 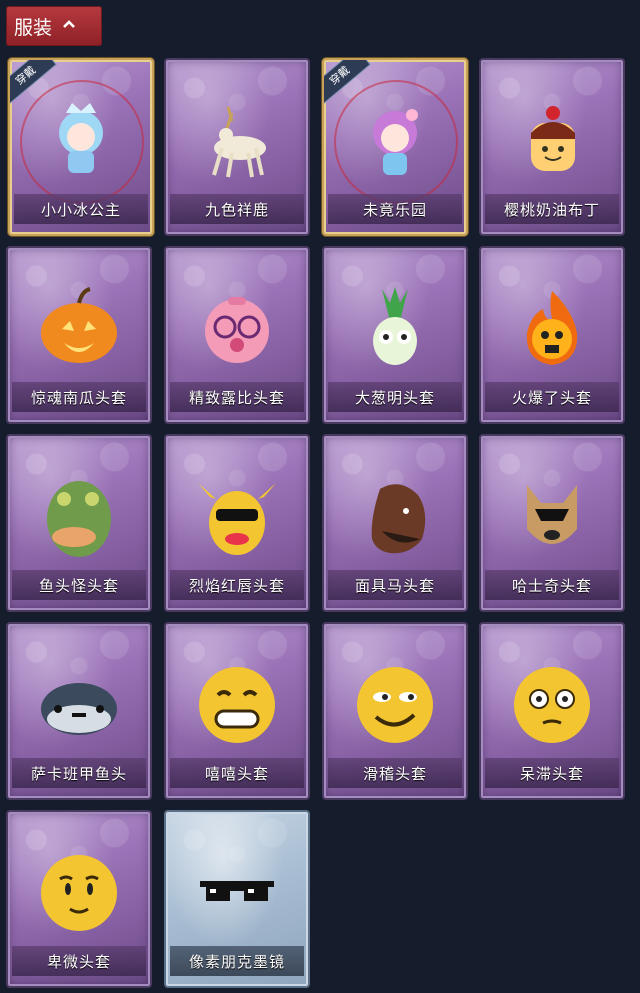 I want to click on costume-card: 萨卡班甲鱼头, so click(x=79, y=711).